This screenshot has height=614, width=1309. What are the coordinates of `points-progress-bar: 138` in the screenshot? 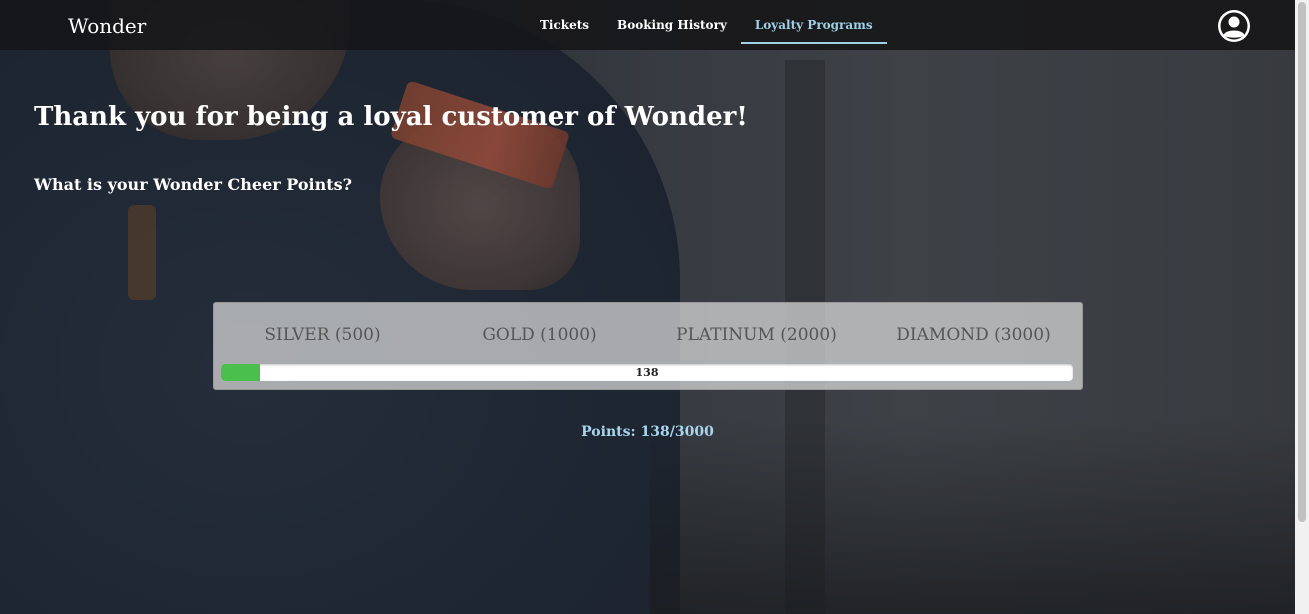 It's located at (647, 372).